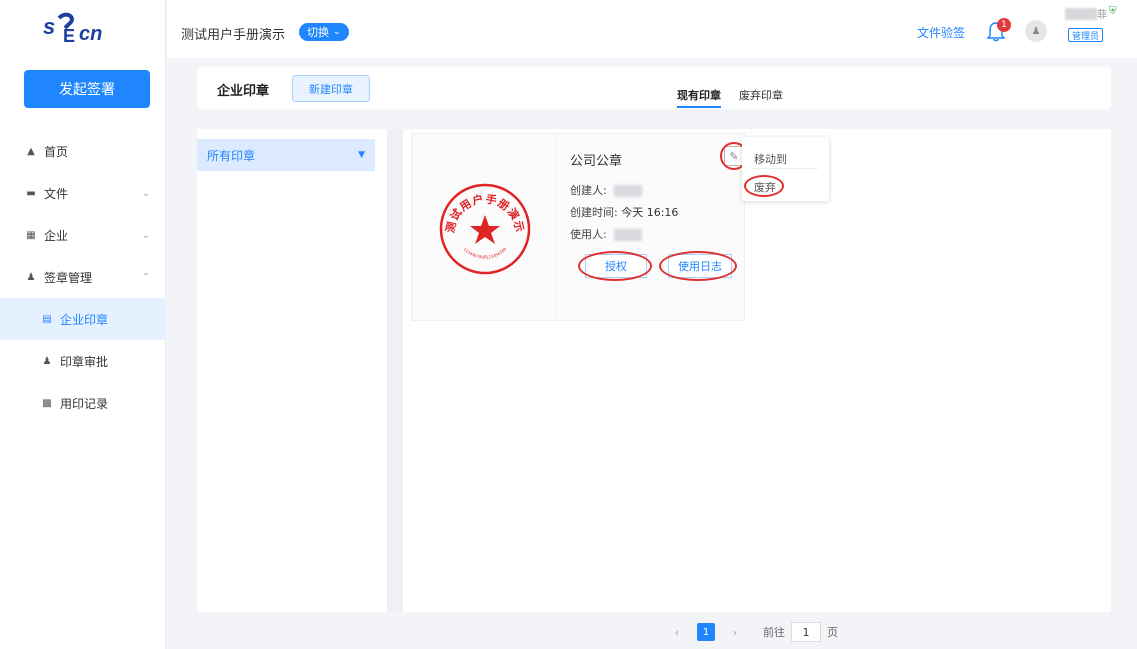 The image size is (1137, 649). I want to click on svg-text: E, so click(69, 36).